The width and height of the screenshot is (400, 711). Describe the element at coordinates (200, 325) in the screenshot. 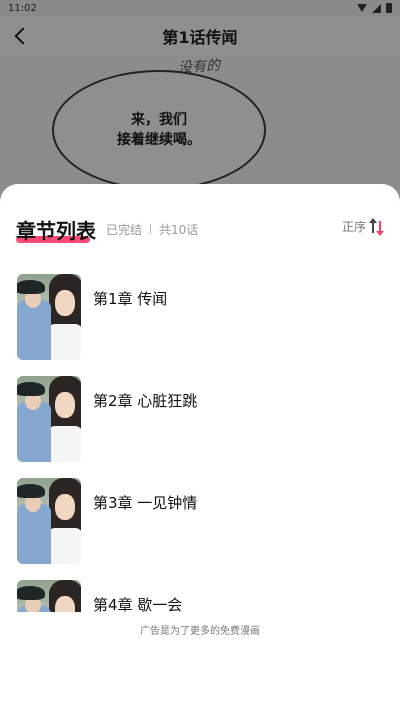

I see `chapter-item: 第1章 传闻` at that location.